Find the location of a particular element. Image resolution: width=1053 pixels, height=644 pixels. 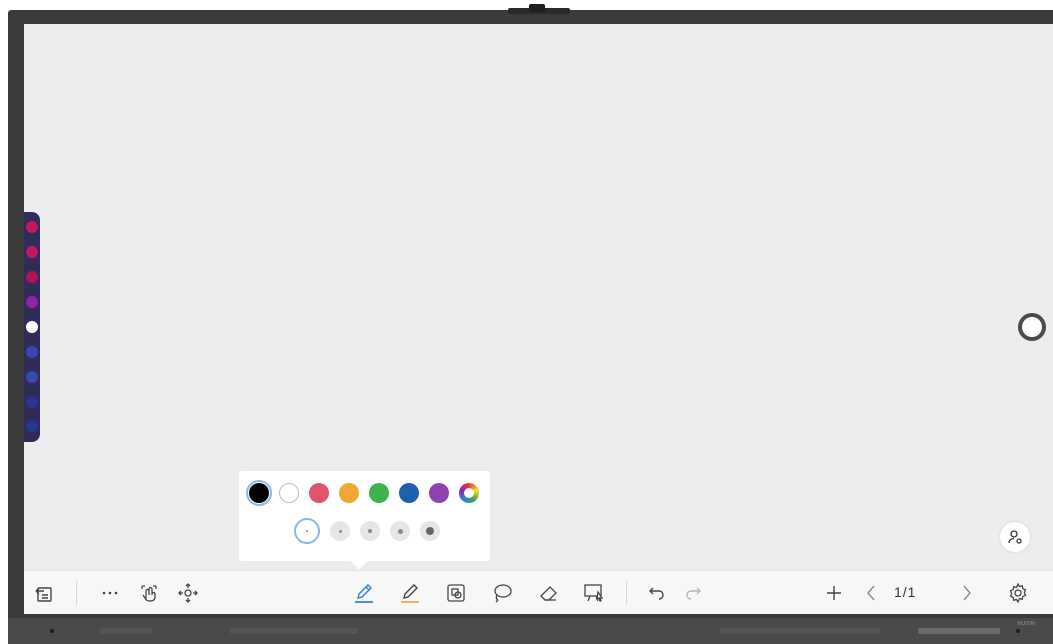

move-arrows-icon is located at coordinates (188, 593).